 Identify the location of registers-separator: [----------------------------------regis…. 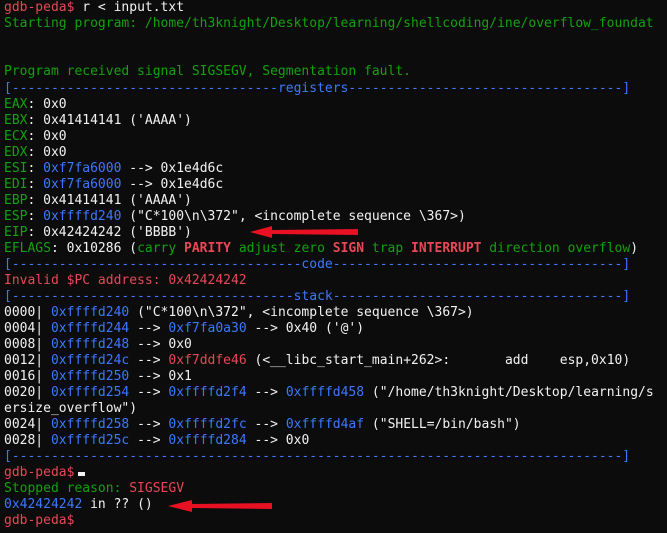
(317, 88).